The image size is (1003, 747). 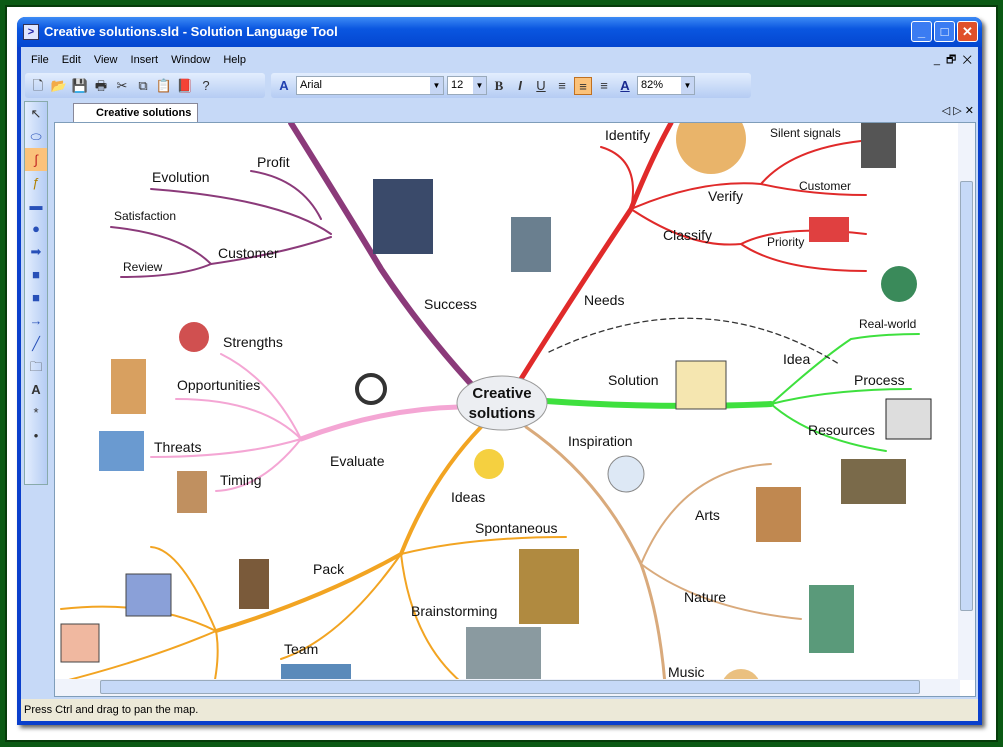 What do you see at coordinates (583, 85) in the screenshot?
I see `align-center-icon: ≡` at bounding box center [583, 85].